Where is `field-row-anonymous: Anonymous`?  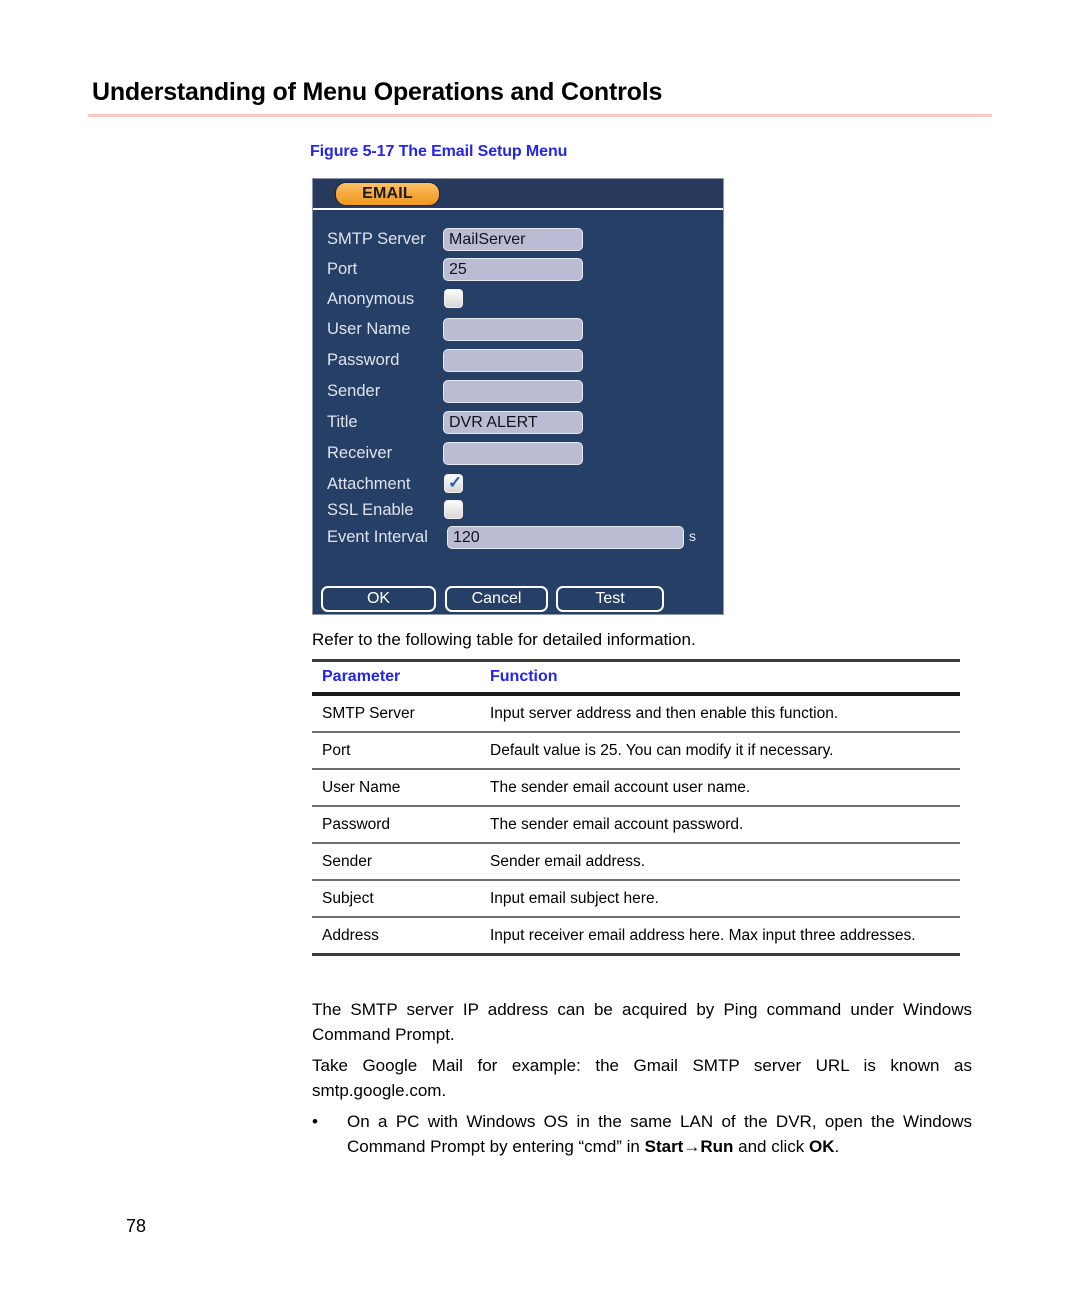 field-row-anonymous: Anonymous is located at coordinates (518, 303).